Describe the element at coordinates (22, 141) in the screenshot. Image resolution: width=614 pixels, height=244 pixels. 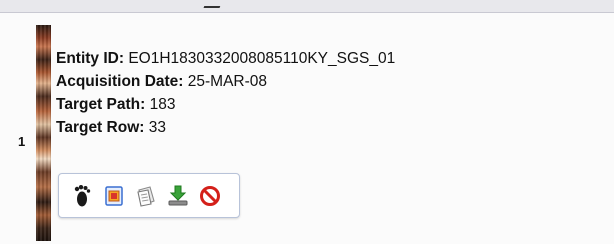
I see `row-number: 1` at that location.